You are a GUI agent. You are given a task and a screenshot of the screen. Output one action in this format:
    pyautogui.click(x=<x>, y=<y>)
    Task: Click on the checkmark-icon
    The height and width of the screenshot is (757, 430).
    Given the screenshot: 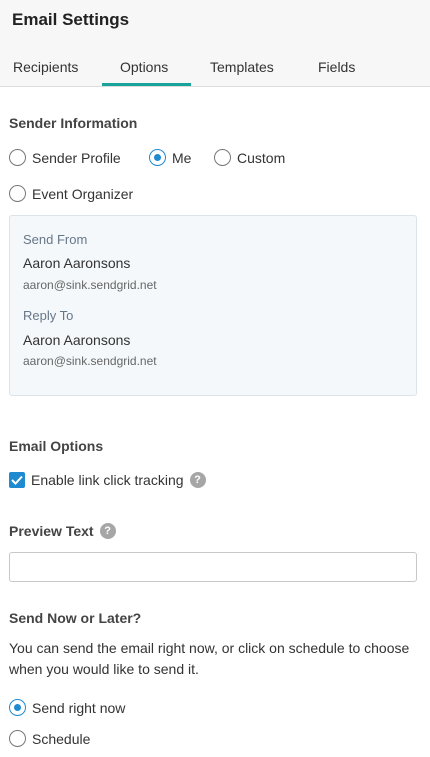 What is the action you would take?
    pyautogui.click(x=17, y=480)
    